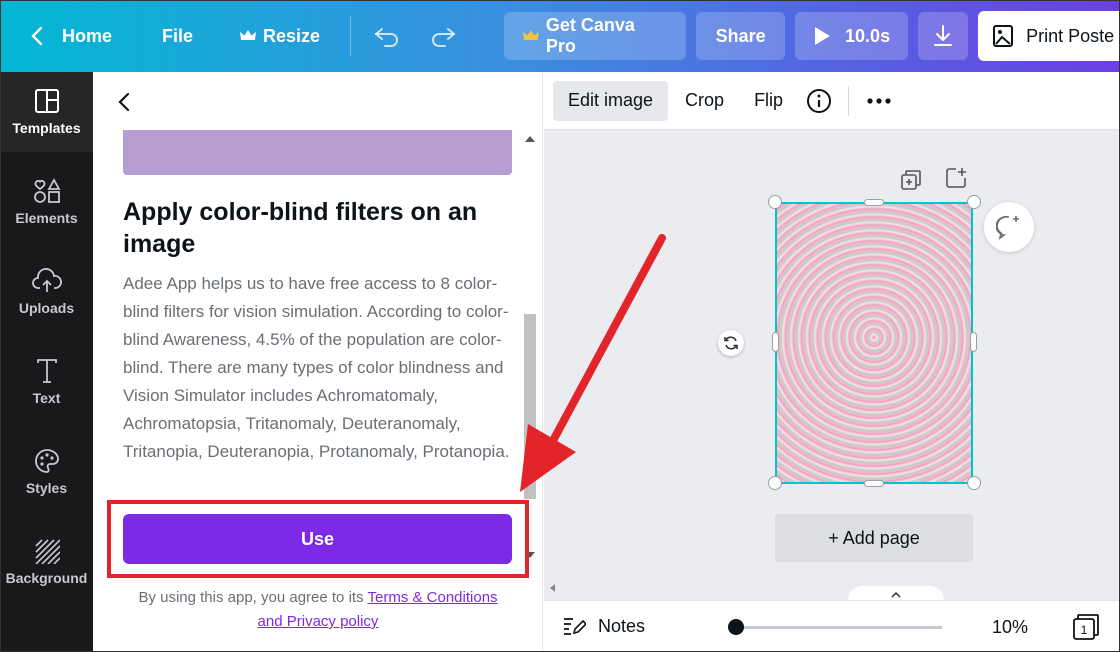 The image size is (1120, 652). I want to click on chevron-left-icon, so click(37, 36).